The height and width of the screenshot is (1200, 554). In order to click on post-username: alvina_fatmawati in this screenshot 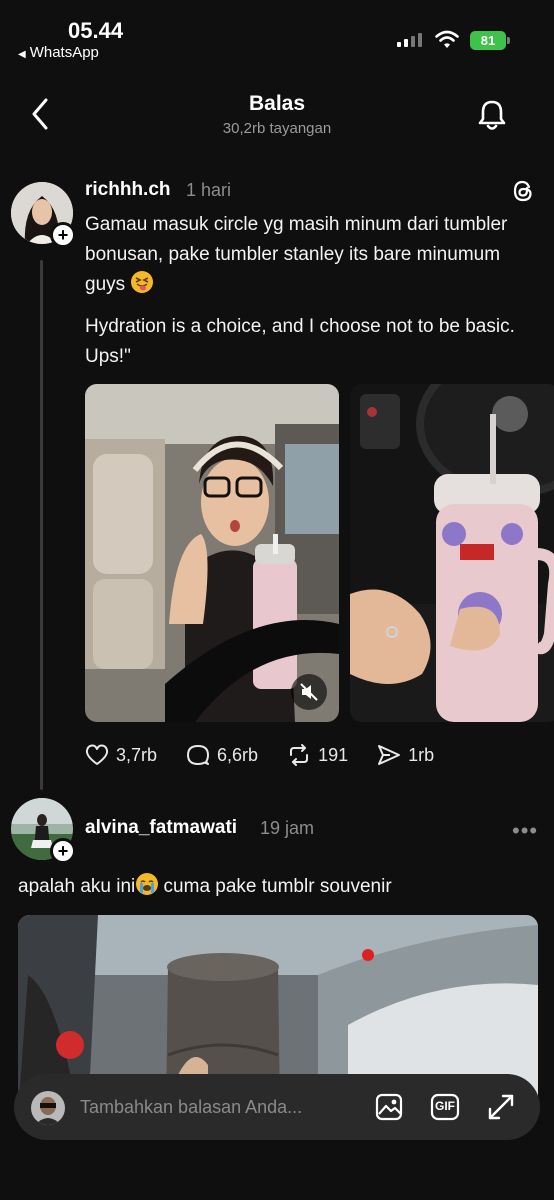, I will do `click(161, 828)`.